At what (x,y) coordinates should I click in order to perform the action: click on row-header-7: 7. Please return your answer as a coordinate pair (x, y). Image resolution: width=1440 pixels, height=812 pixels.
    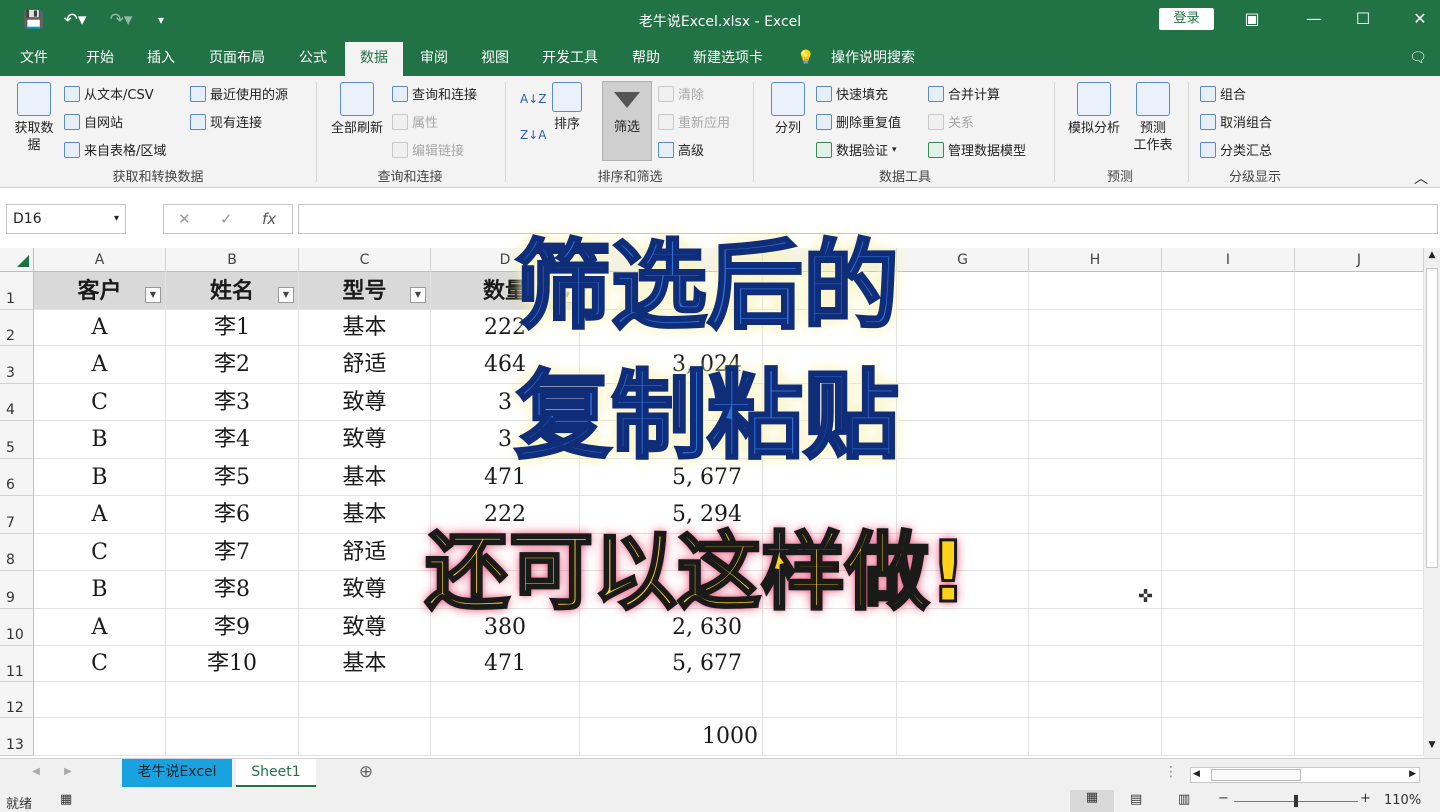
    Looking at the image, I should click on (17, 515).